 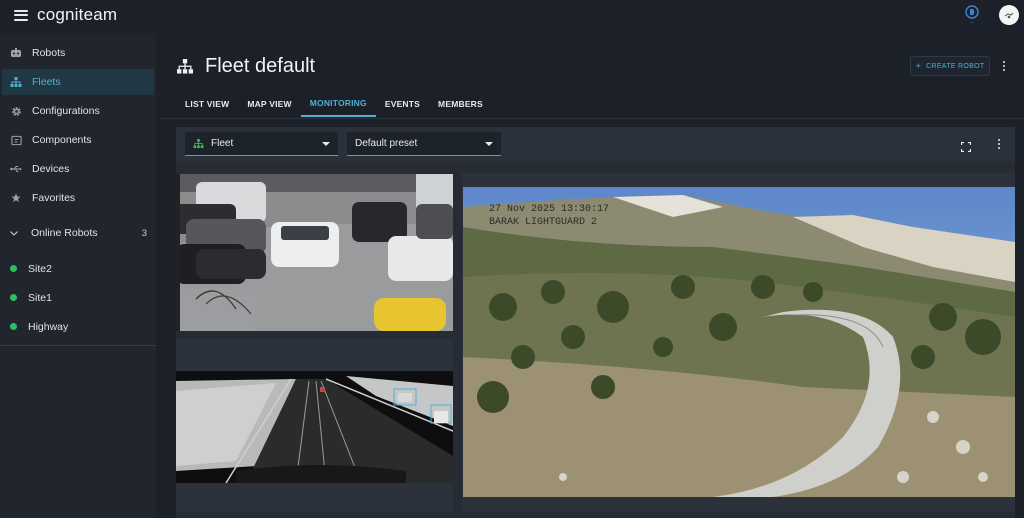 What do you see at coordinates (78, 326) in the screenshot?
I see `robot-item-highway: Highway` at bounding box center [78, 326].